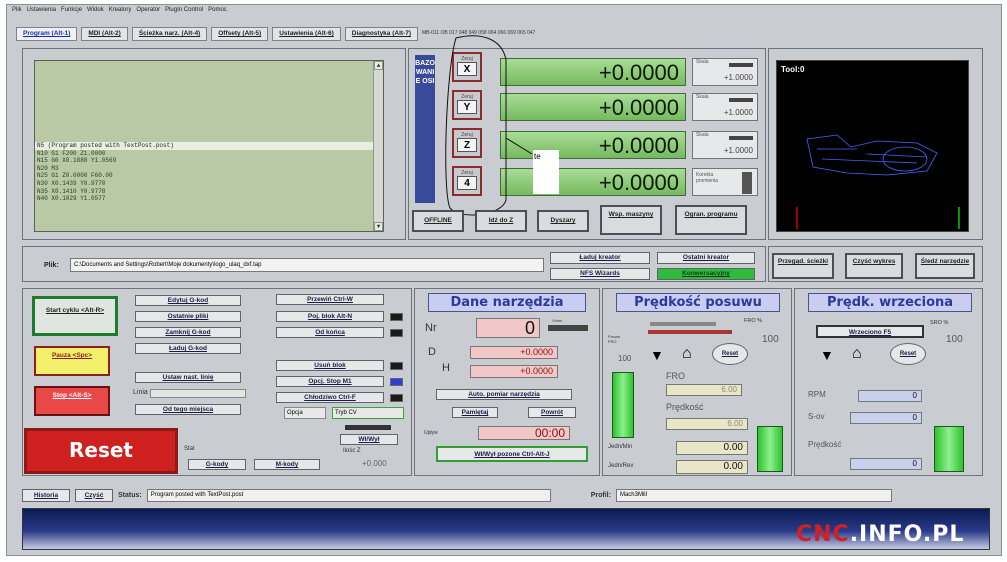  Describe the element at coordinates (72, 361) in the screenshot. I see `pause-button: Pauza <Spc>` at that location.